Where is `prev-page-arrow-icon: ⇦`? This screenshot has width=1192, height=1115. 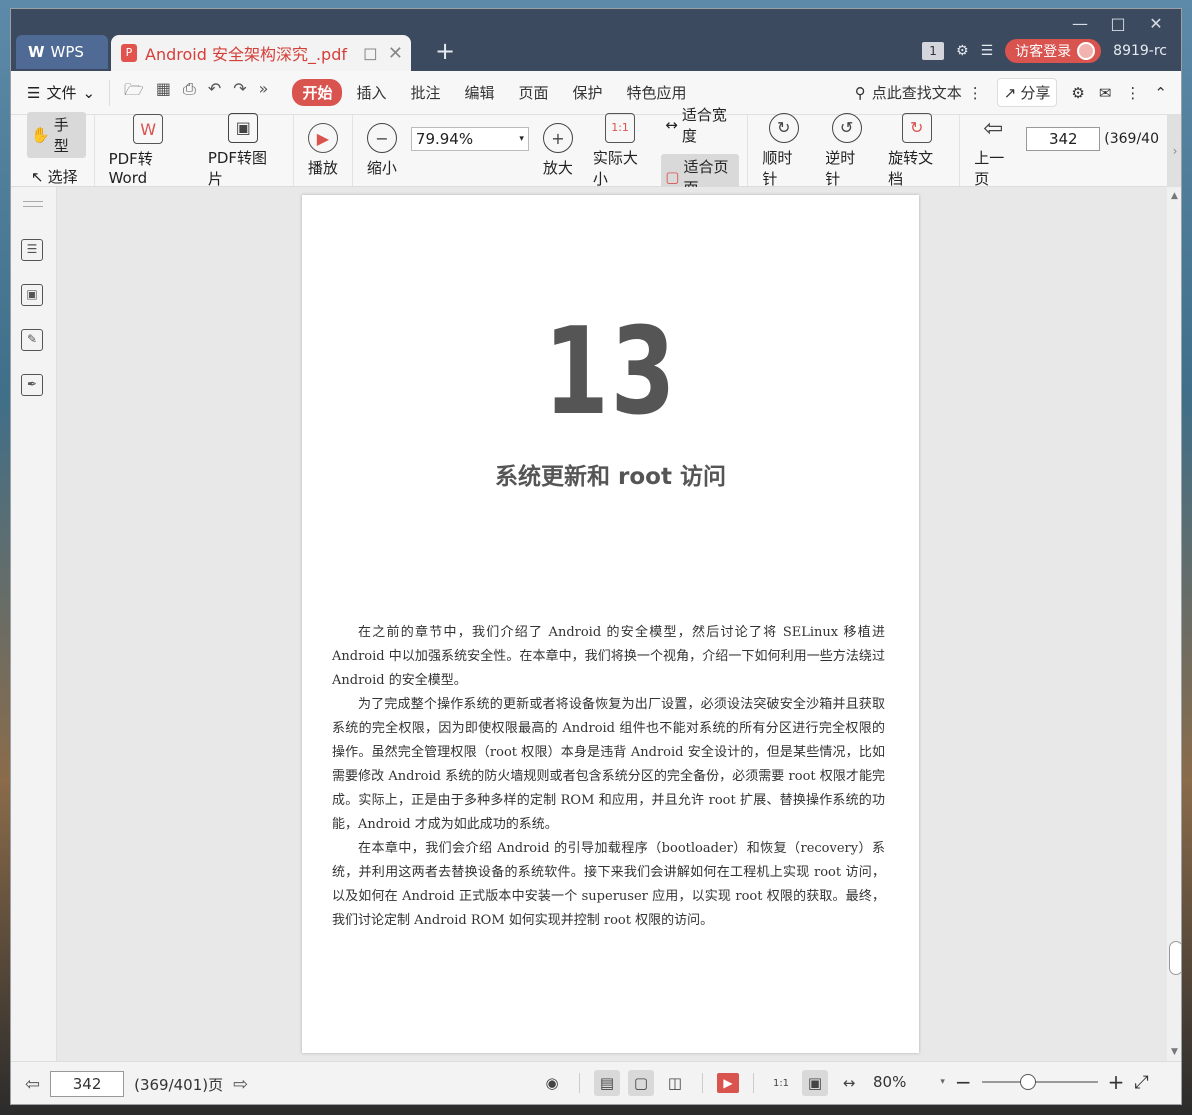 prev-page-arrow-icon: ⇦ is located at coordinates (32, 1084).